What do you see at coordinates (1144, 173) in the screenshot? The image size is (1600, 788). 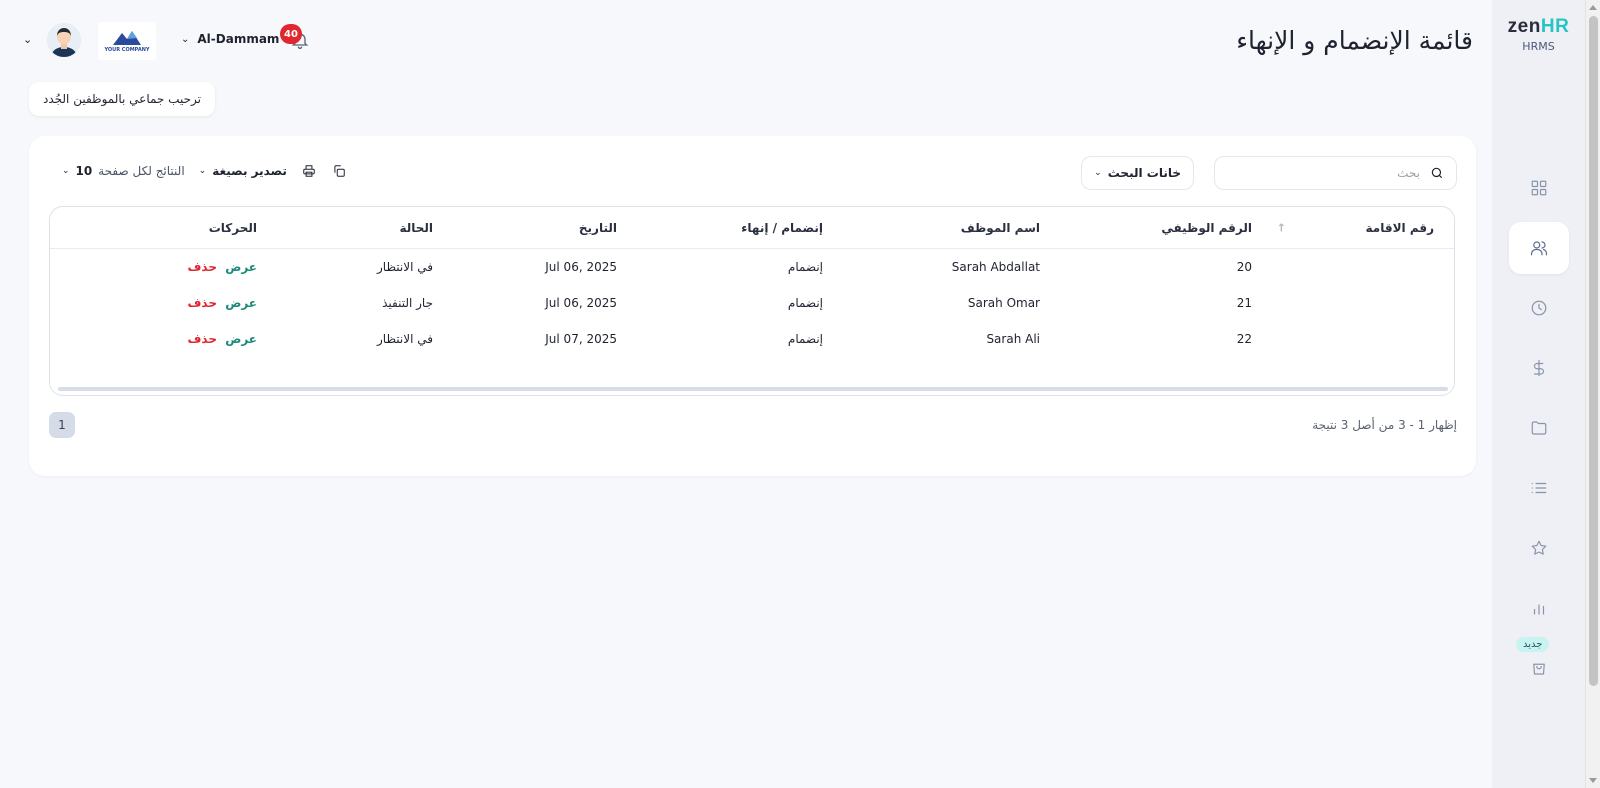 I see `search-fields-label: خانات البحث` at bounding box center [1144, 173].